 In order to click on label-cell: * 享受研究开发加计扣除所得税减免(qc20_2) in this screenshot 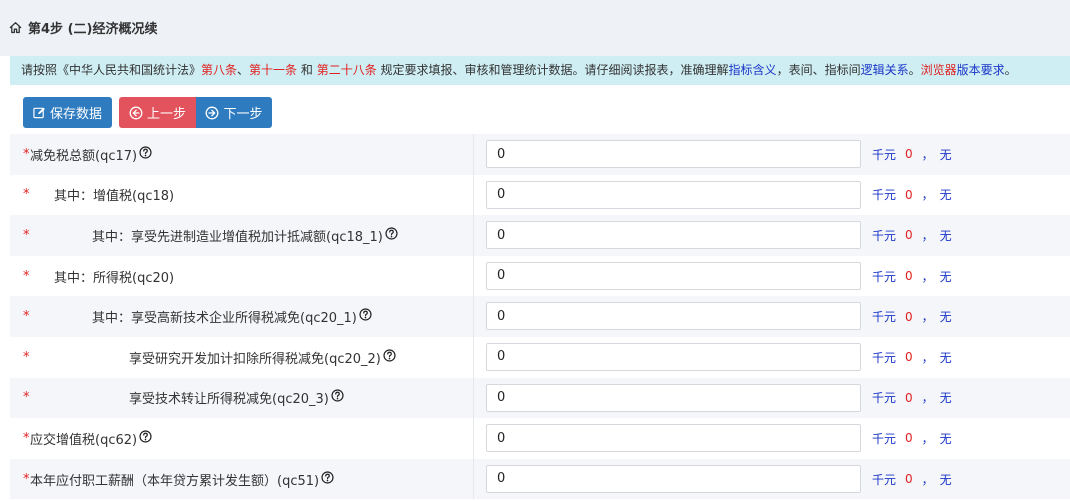, I will do `click(242, 357)`.